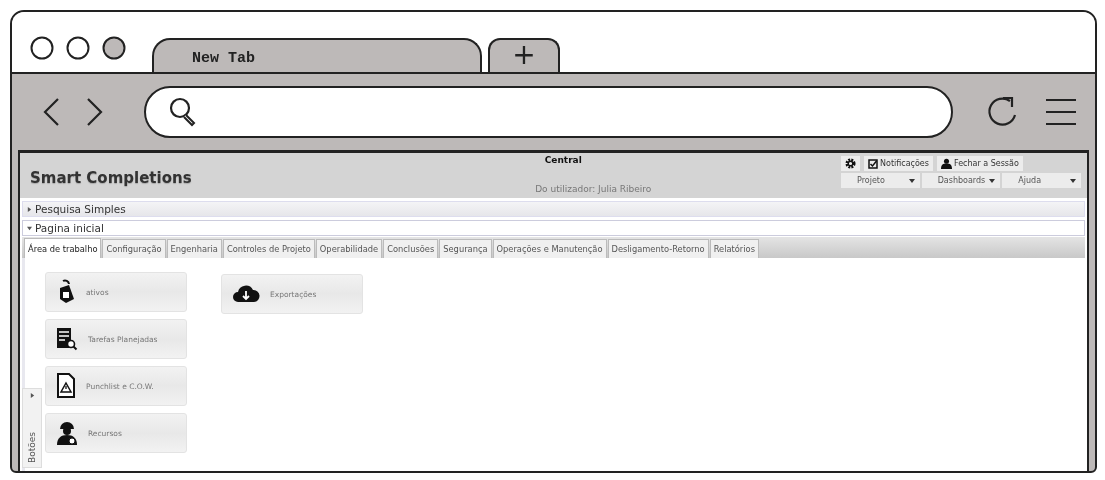  I want to click on page-tab: Conclusões, so click(411, 248).